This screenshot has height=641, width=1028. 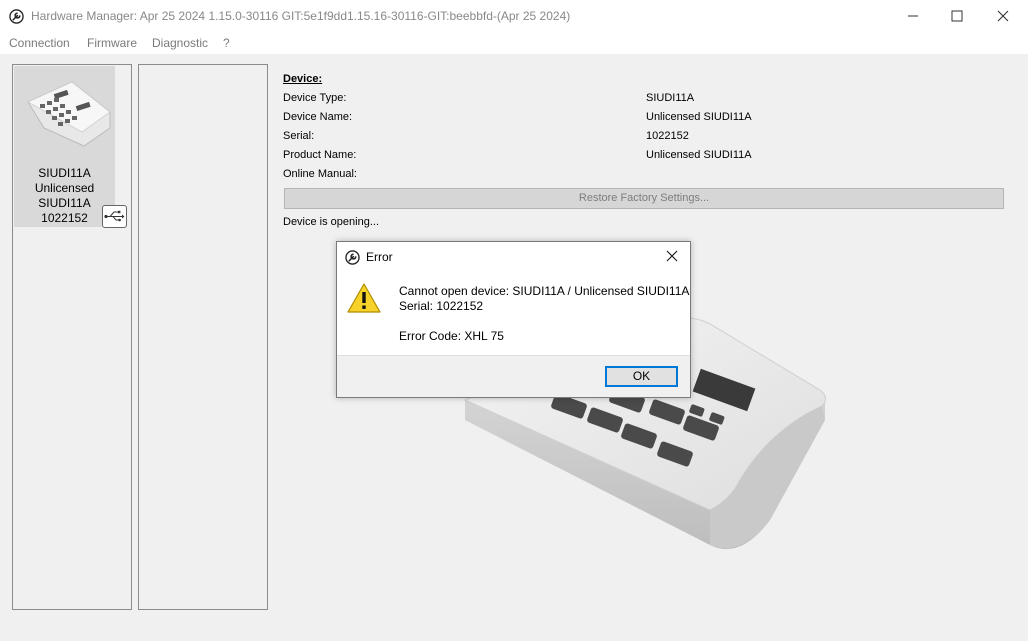 What do you see at coordinates (513, 376) in the screenshot?
I see `dialog-footer: OK` at bounding box center [513, 376].